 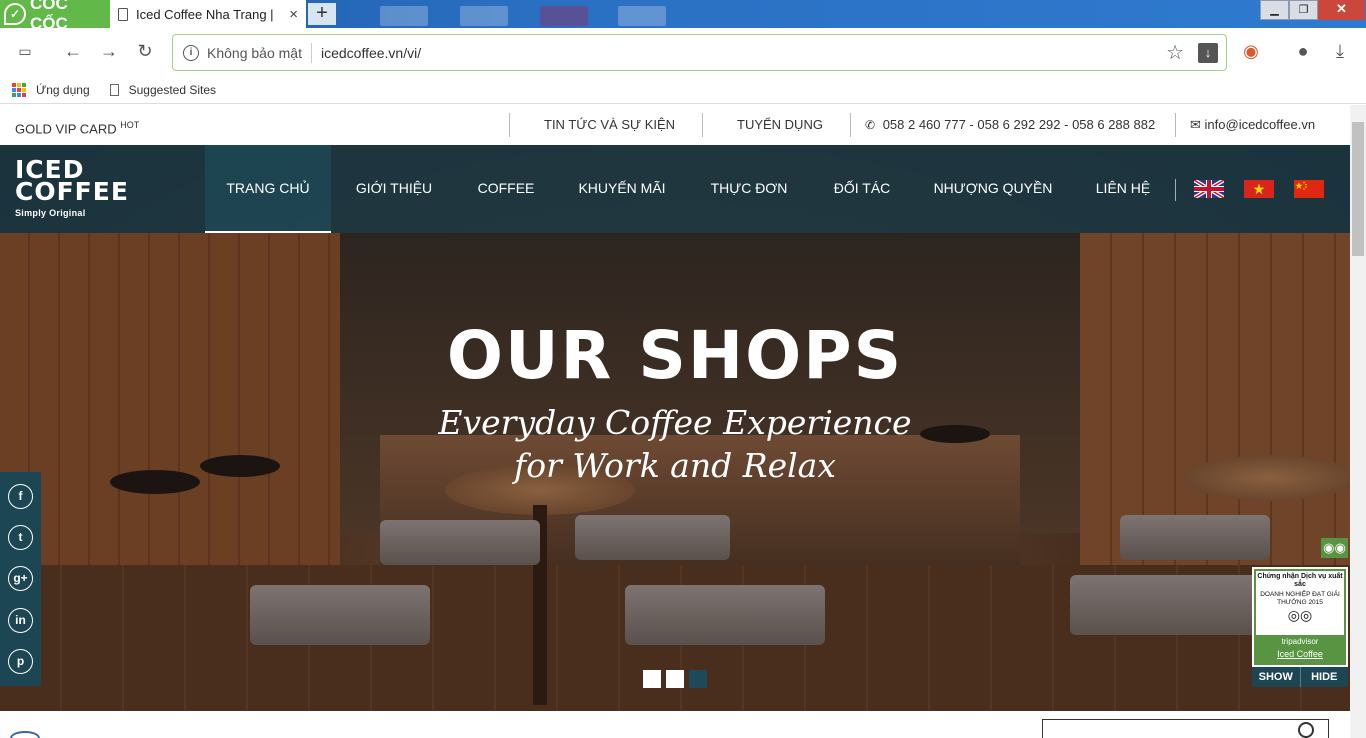 What do you see at coordinates (20, 538) in the screenshot?
I see `twitter-icon: t` at bounding box center [20, 538].